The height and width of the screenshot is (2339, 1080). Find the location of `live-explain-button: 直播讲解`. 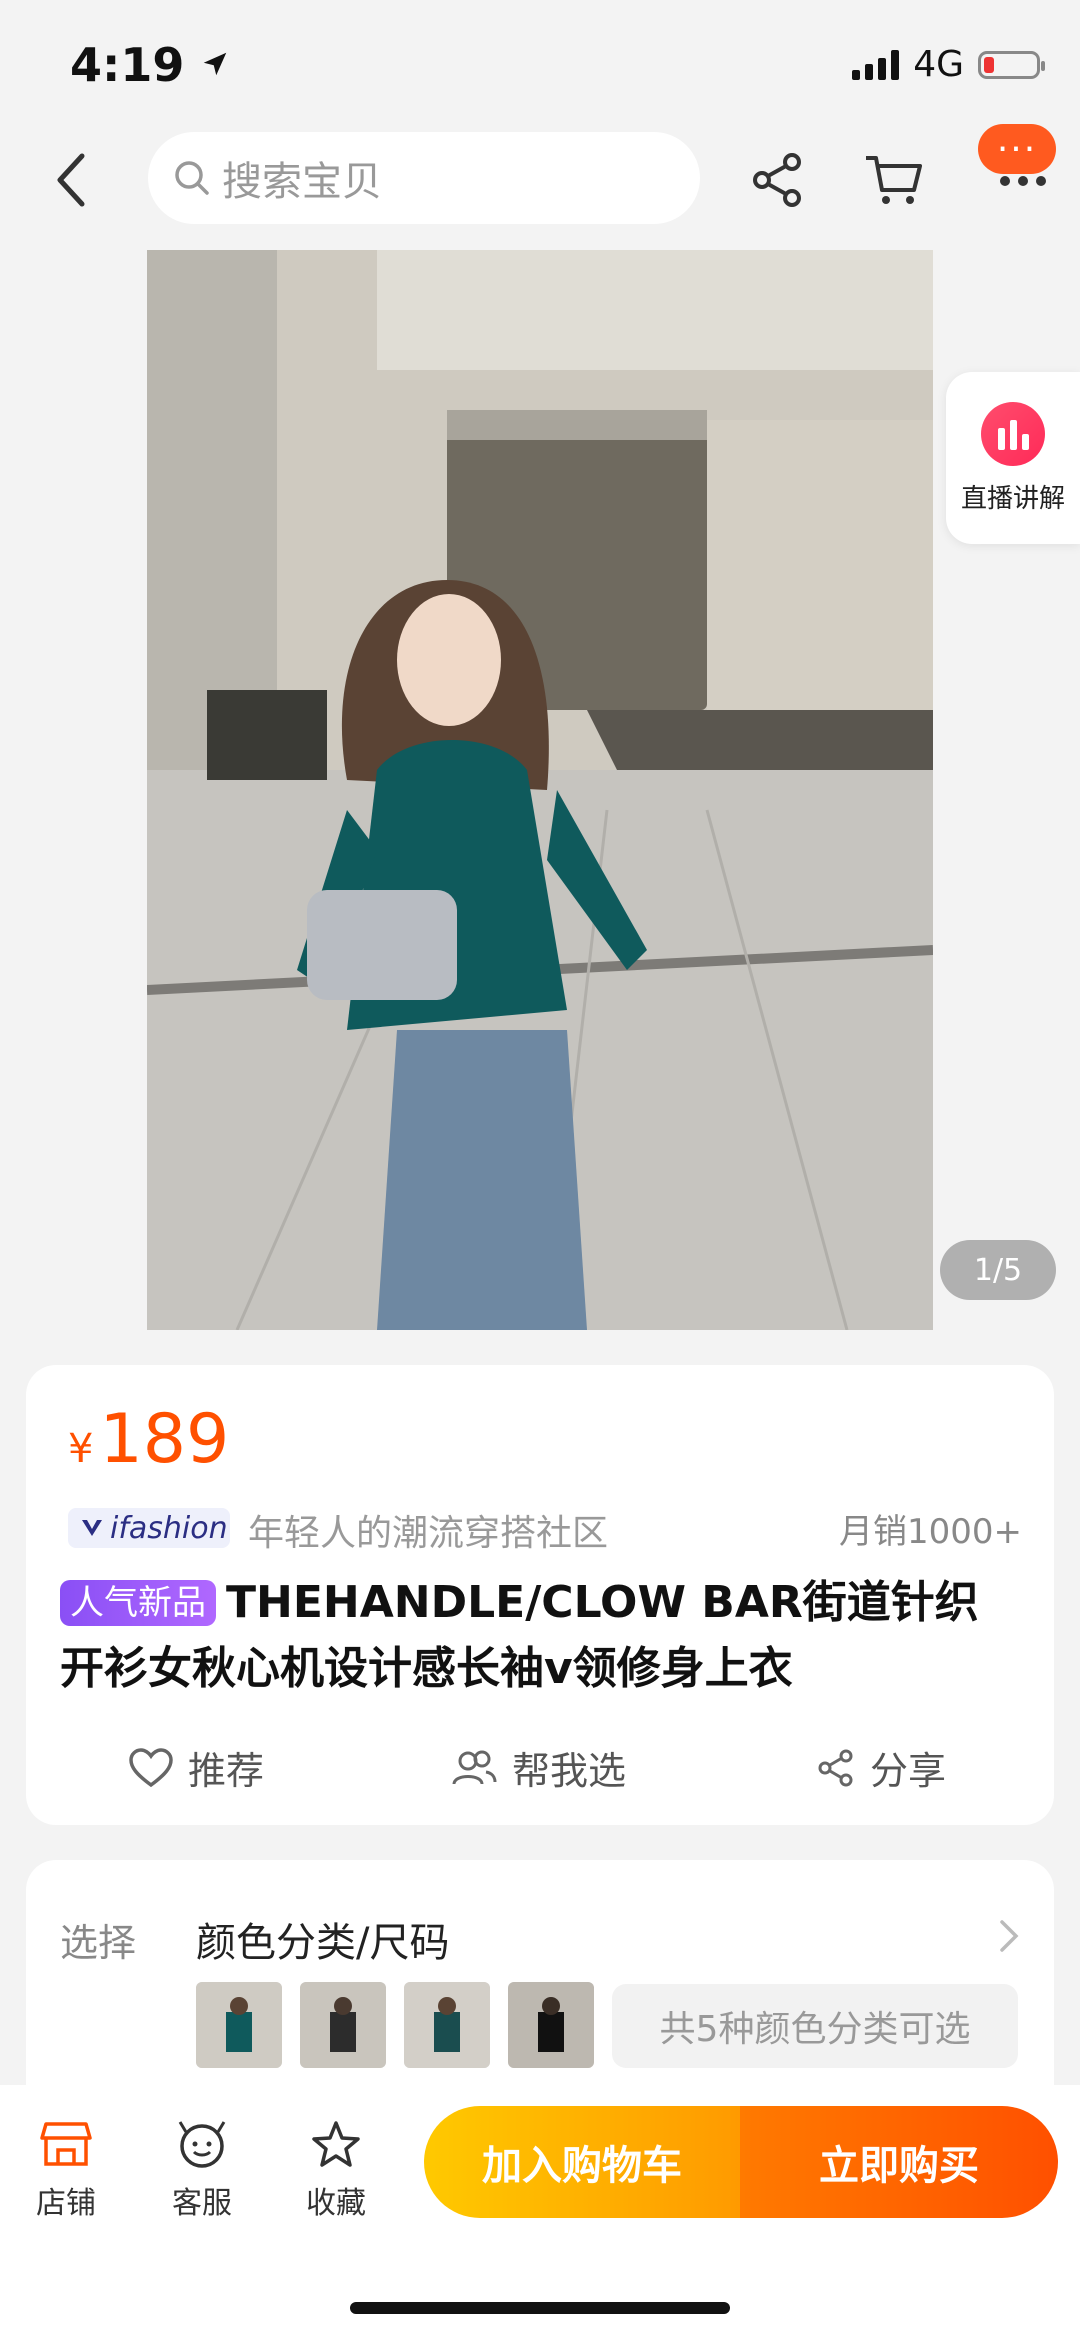

live-explain-button: 直播讲解 is located at coordinates (1013, 458).